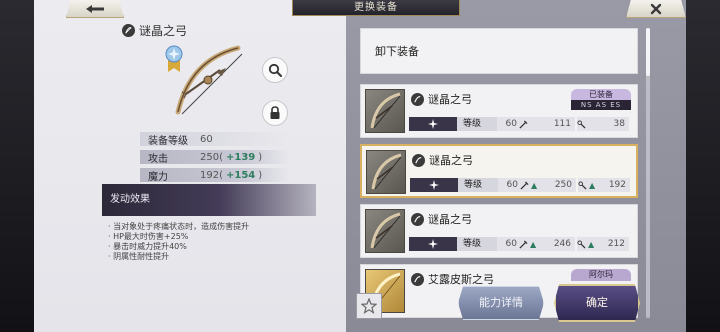 This screenshot has width=720, height=332. Describe the element at coordinates (617, 185) in the screenshot. I see `magic-value: 192` at that location.